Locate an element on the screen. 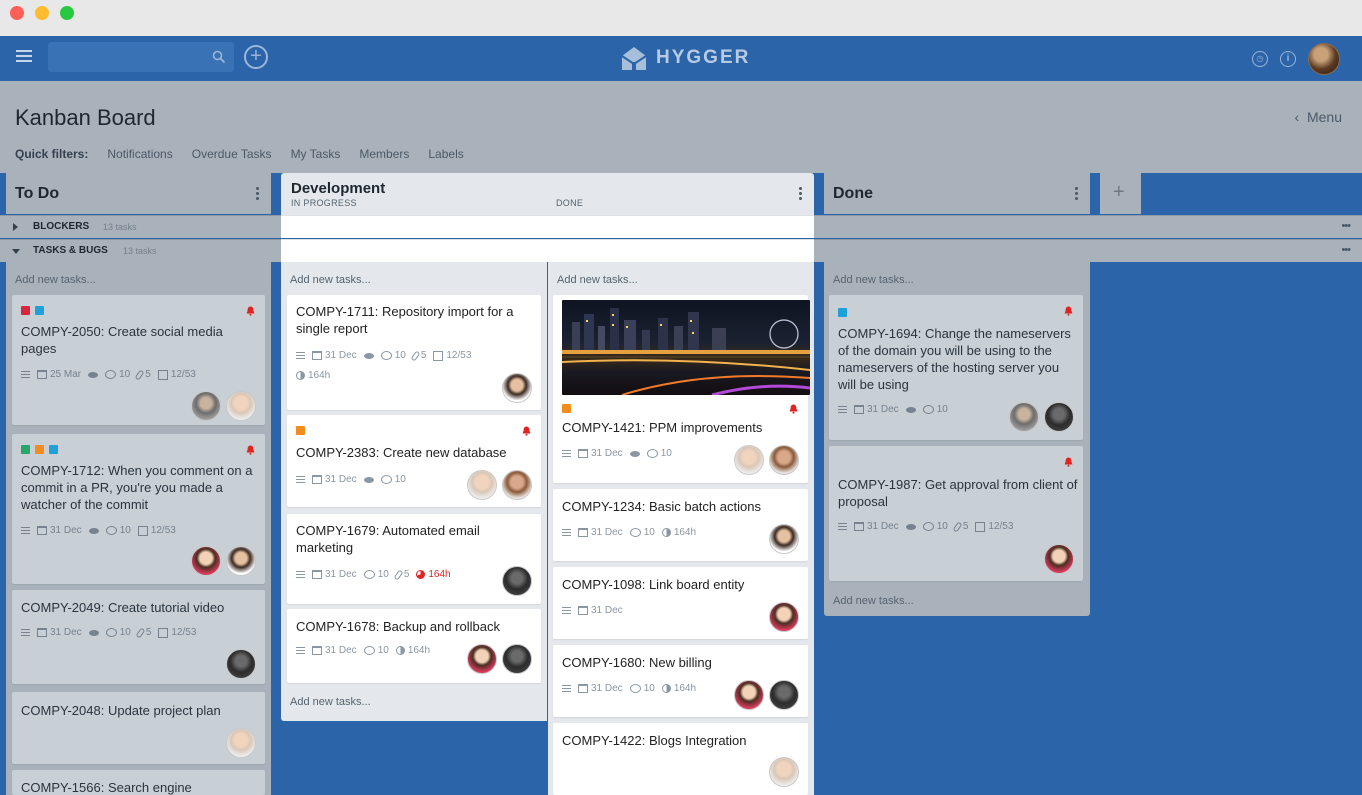 This screenshot has width=1362, height=795. hygger-logo: HYGGER is located at coordinates (685, 58).